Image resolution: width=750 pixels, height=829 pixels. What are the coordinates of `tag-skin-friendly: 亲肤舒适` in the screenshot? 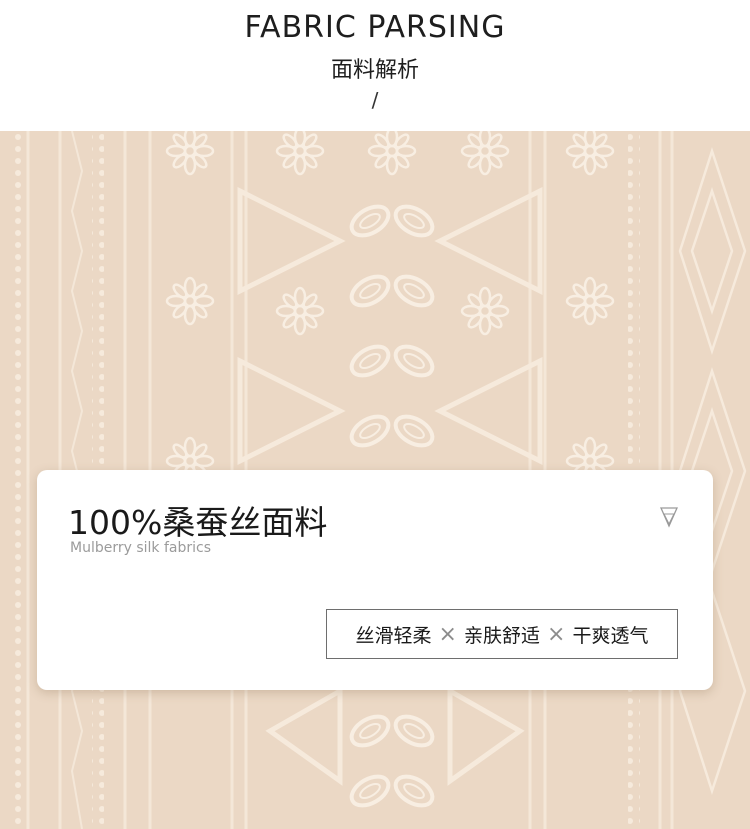 It's located at (501, 635).